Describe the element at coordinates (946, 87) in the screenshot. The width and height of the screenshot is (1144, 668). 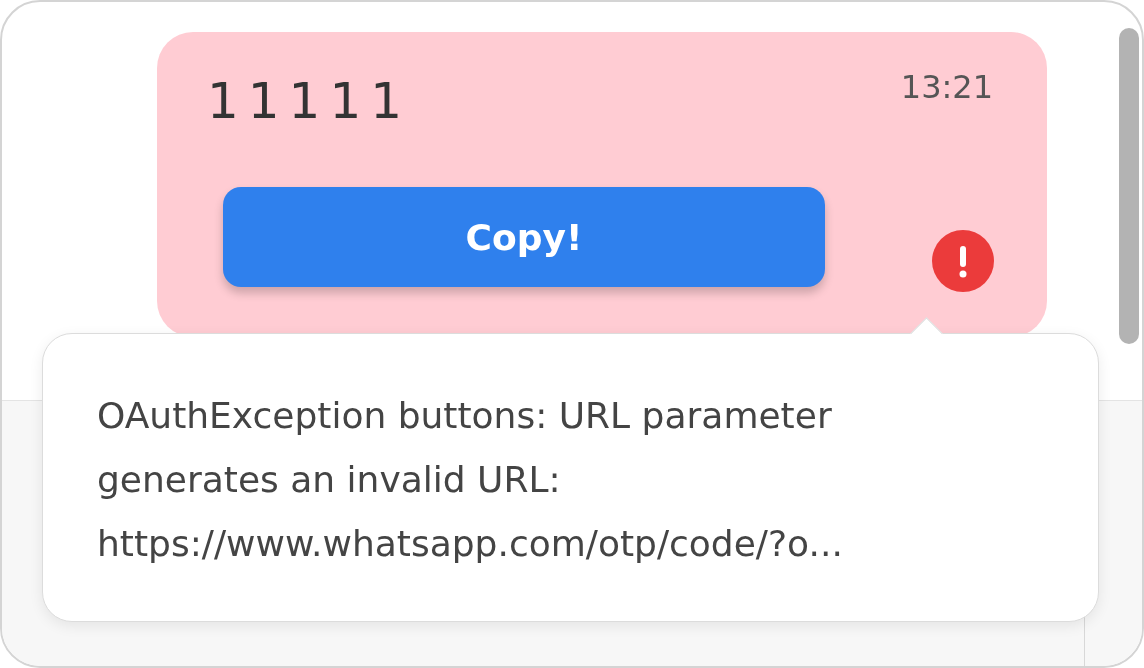
I see `message-time: 13:21` at that location.